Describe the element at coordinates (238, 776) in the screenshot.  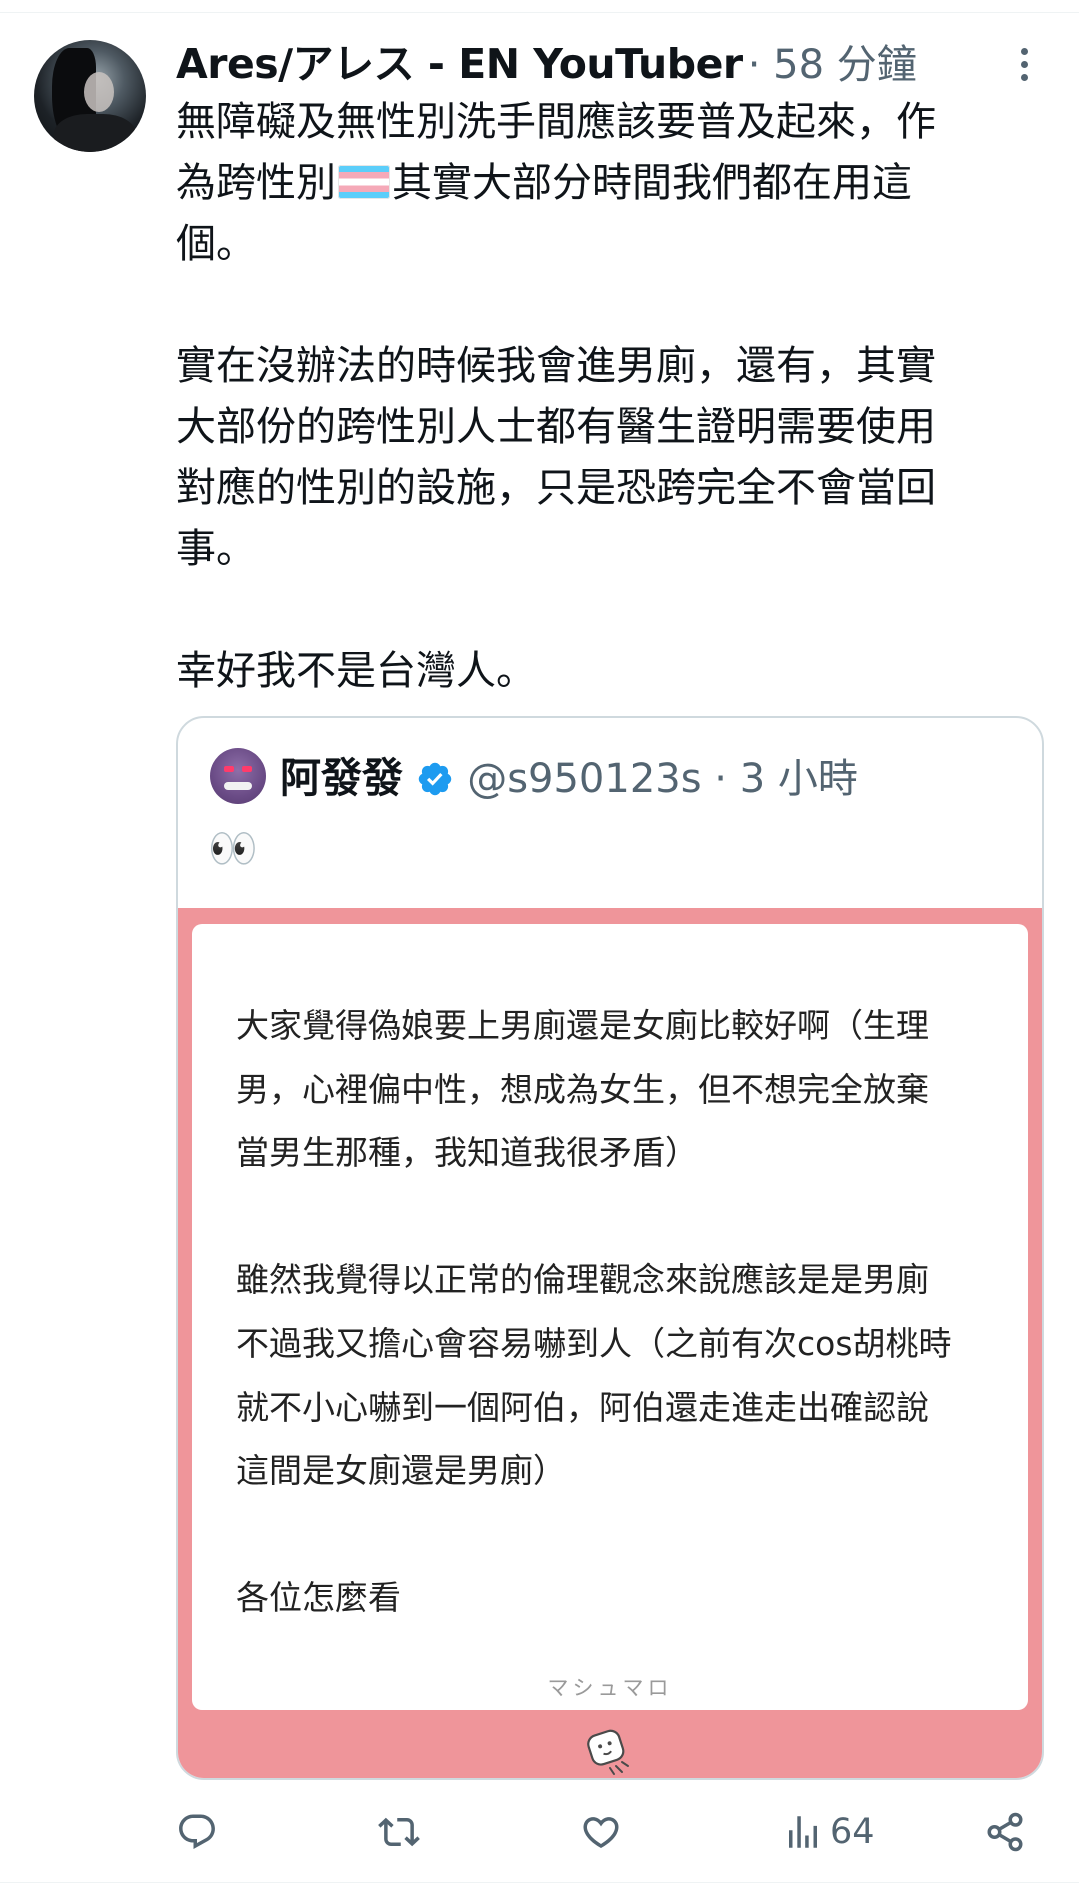
I see `quoted-author-avatar` at that location.